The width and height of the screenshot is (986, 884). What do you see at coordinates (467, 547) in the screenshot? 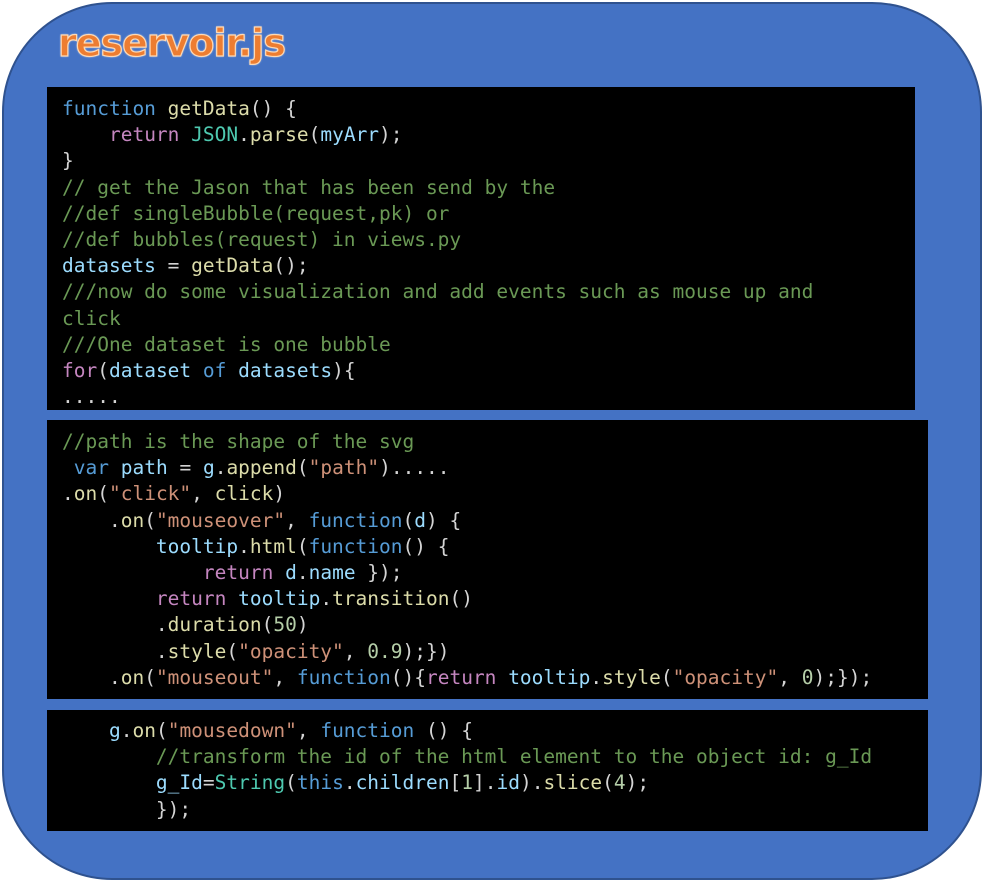
I see `code-line: tooltip.html(function() {` at bounding box center [467, 547].